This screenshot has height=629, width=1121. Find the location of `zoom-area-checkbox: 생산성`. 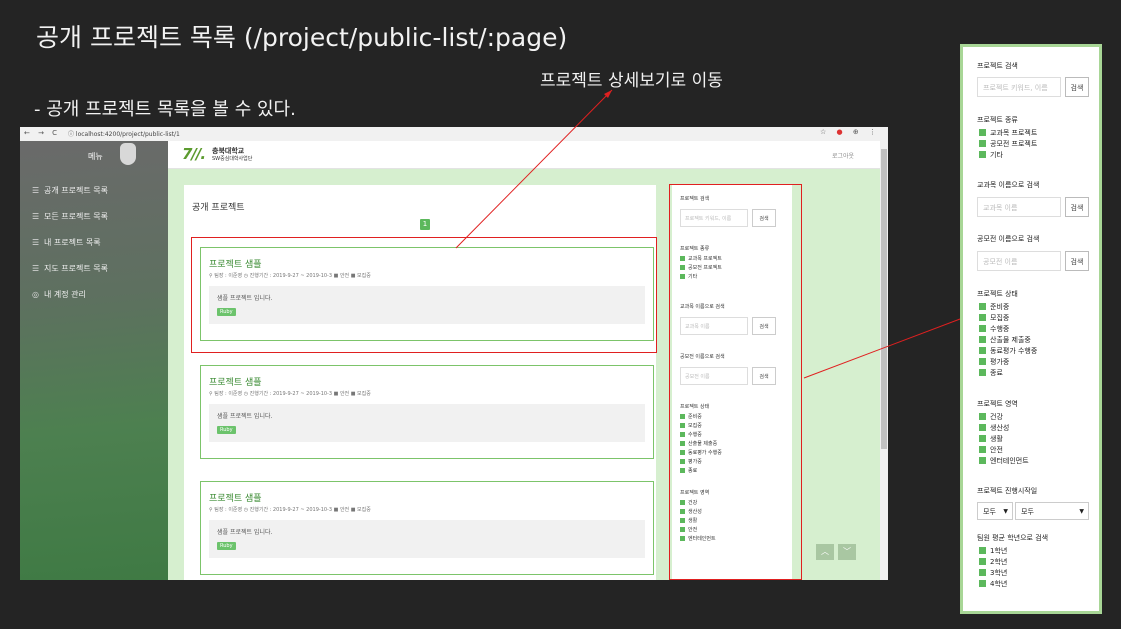

zoom-area-checkbox: 생산성 is located at coordinates (994, 428).